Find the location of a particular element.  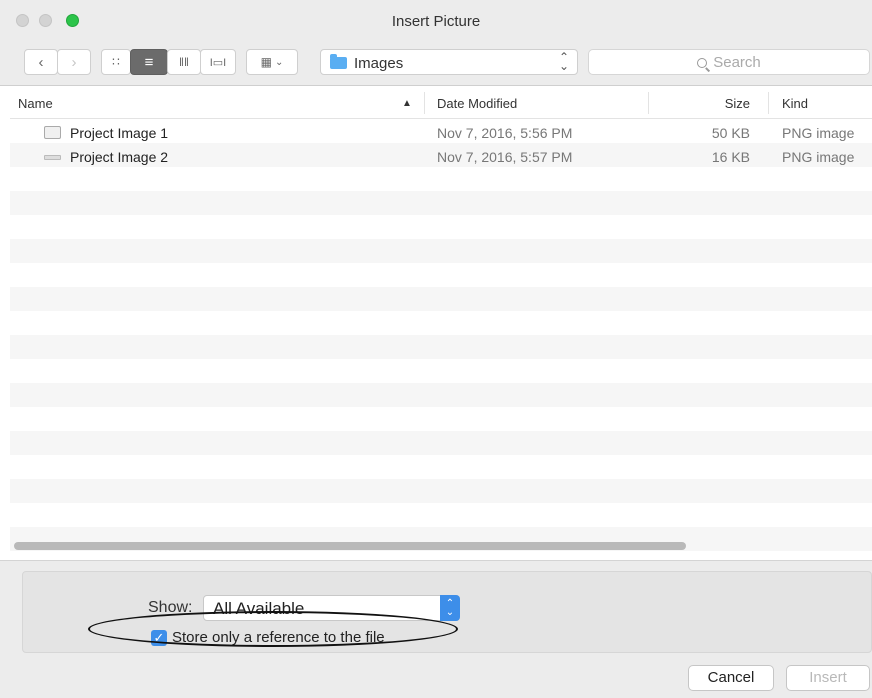

location-label: Images is located at coordinates (379, 63).